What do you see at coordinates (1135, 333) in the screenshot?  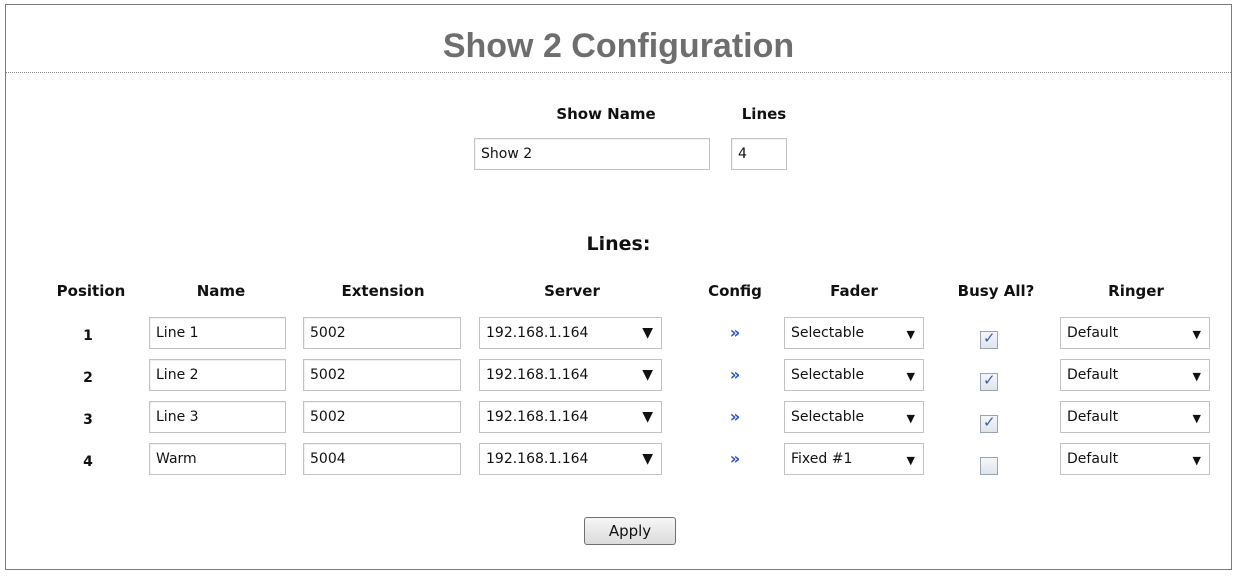 I see `row-1-ringer-select: Default ▼` at bounding box center [1135, 333].